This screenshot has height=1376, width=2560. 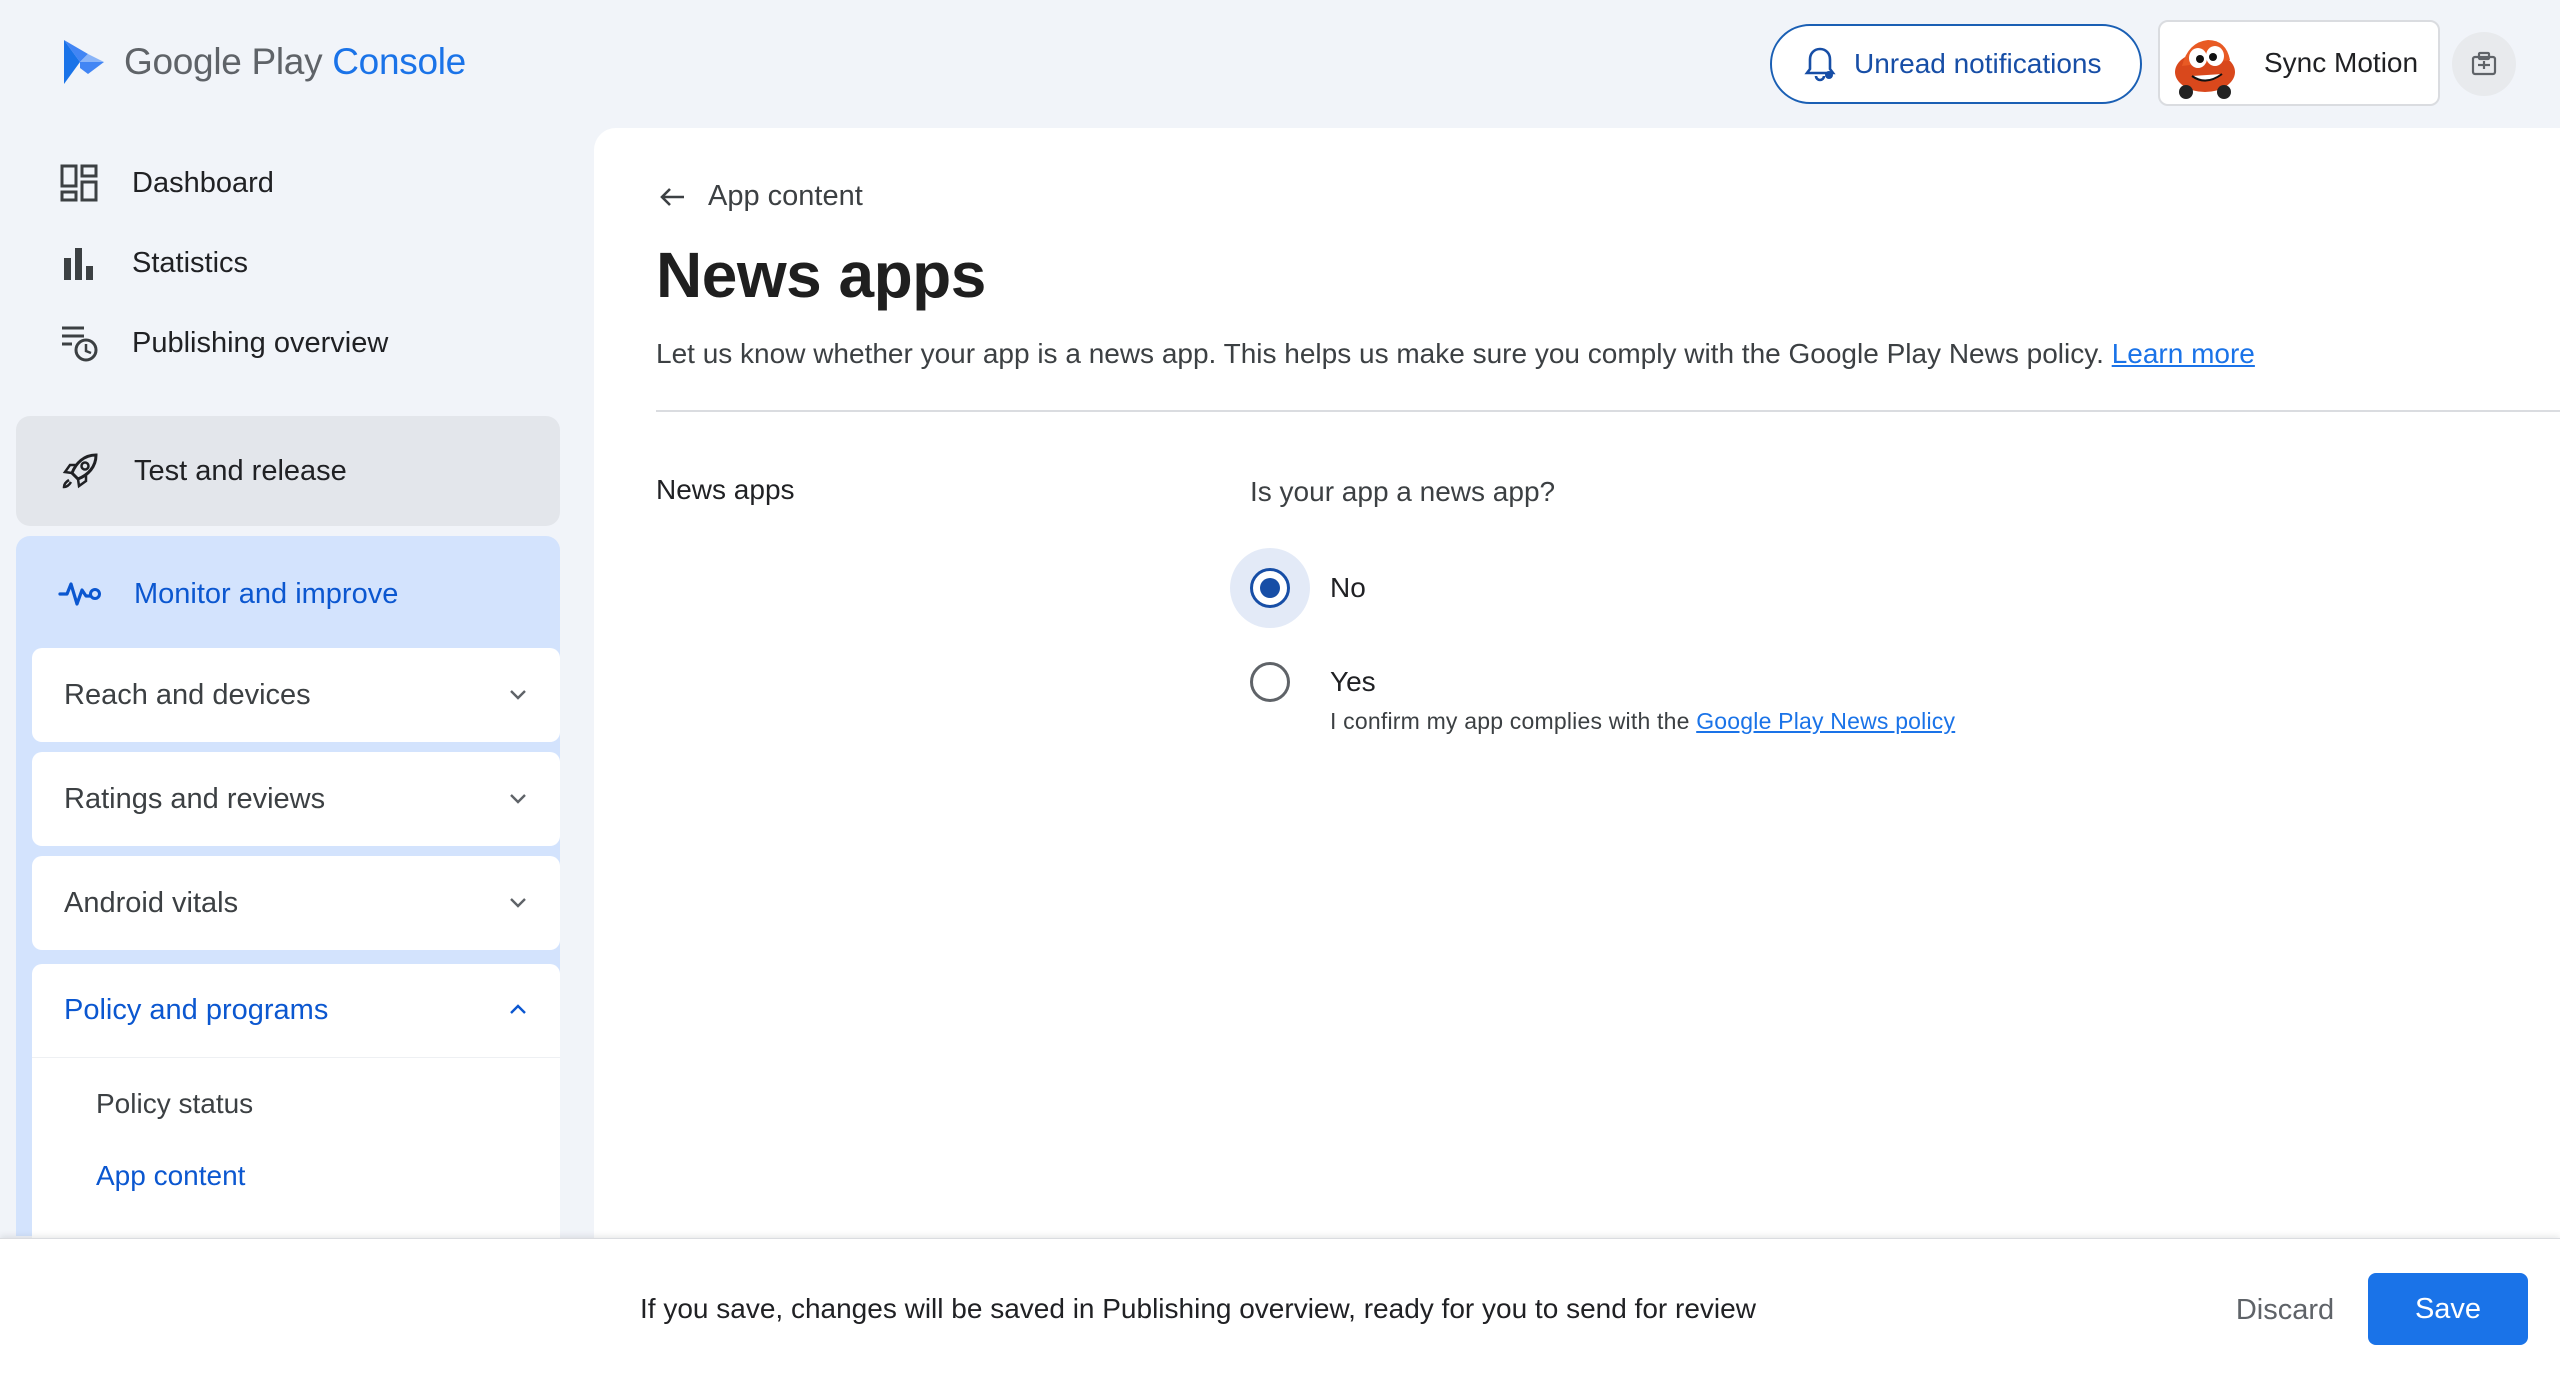 I want to click on section-label: Policy and programs, so click(x=196, y=1010).